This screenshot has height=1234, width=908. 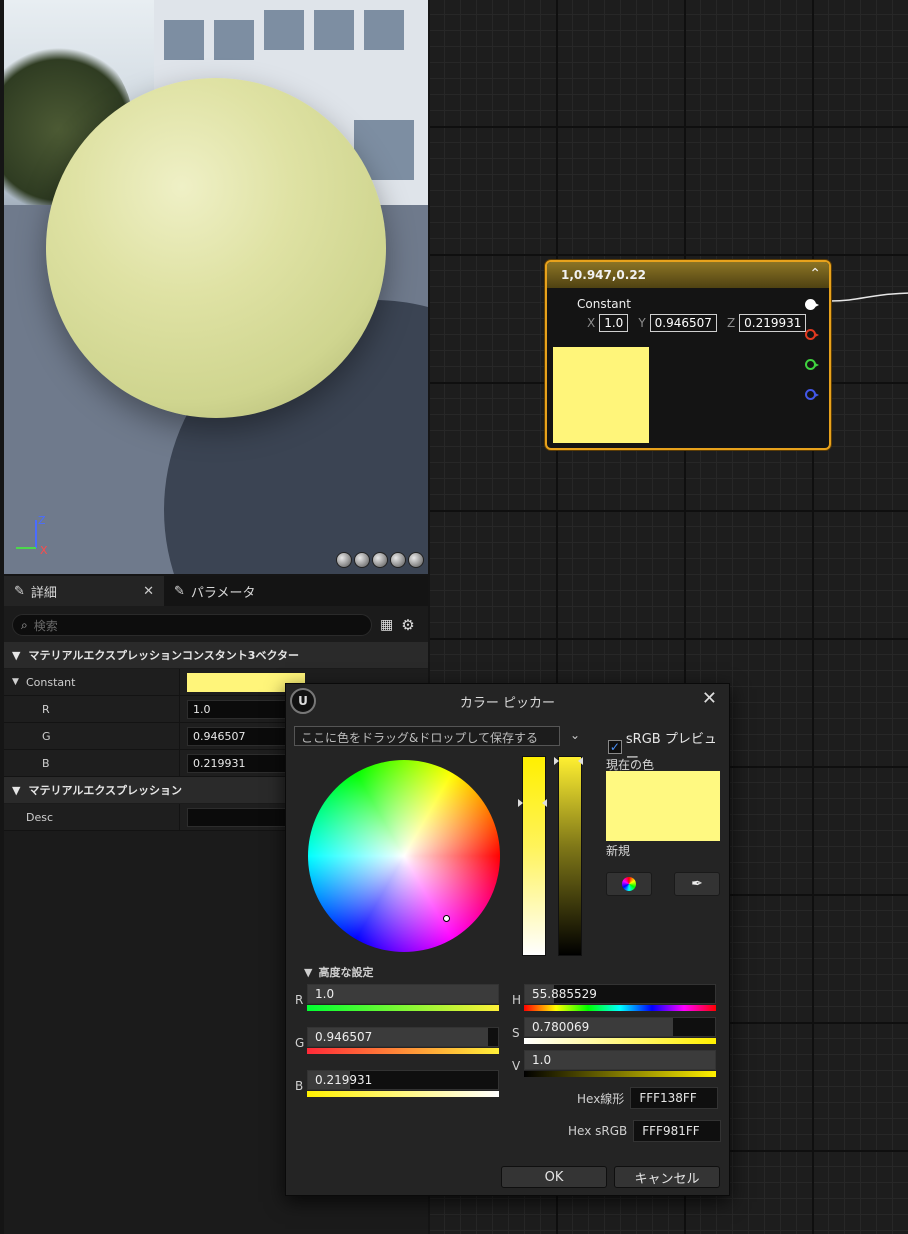 I want to click on g-slider: G 0.946507, so click(x=397, y=1041).